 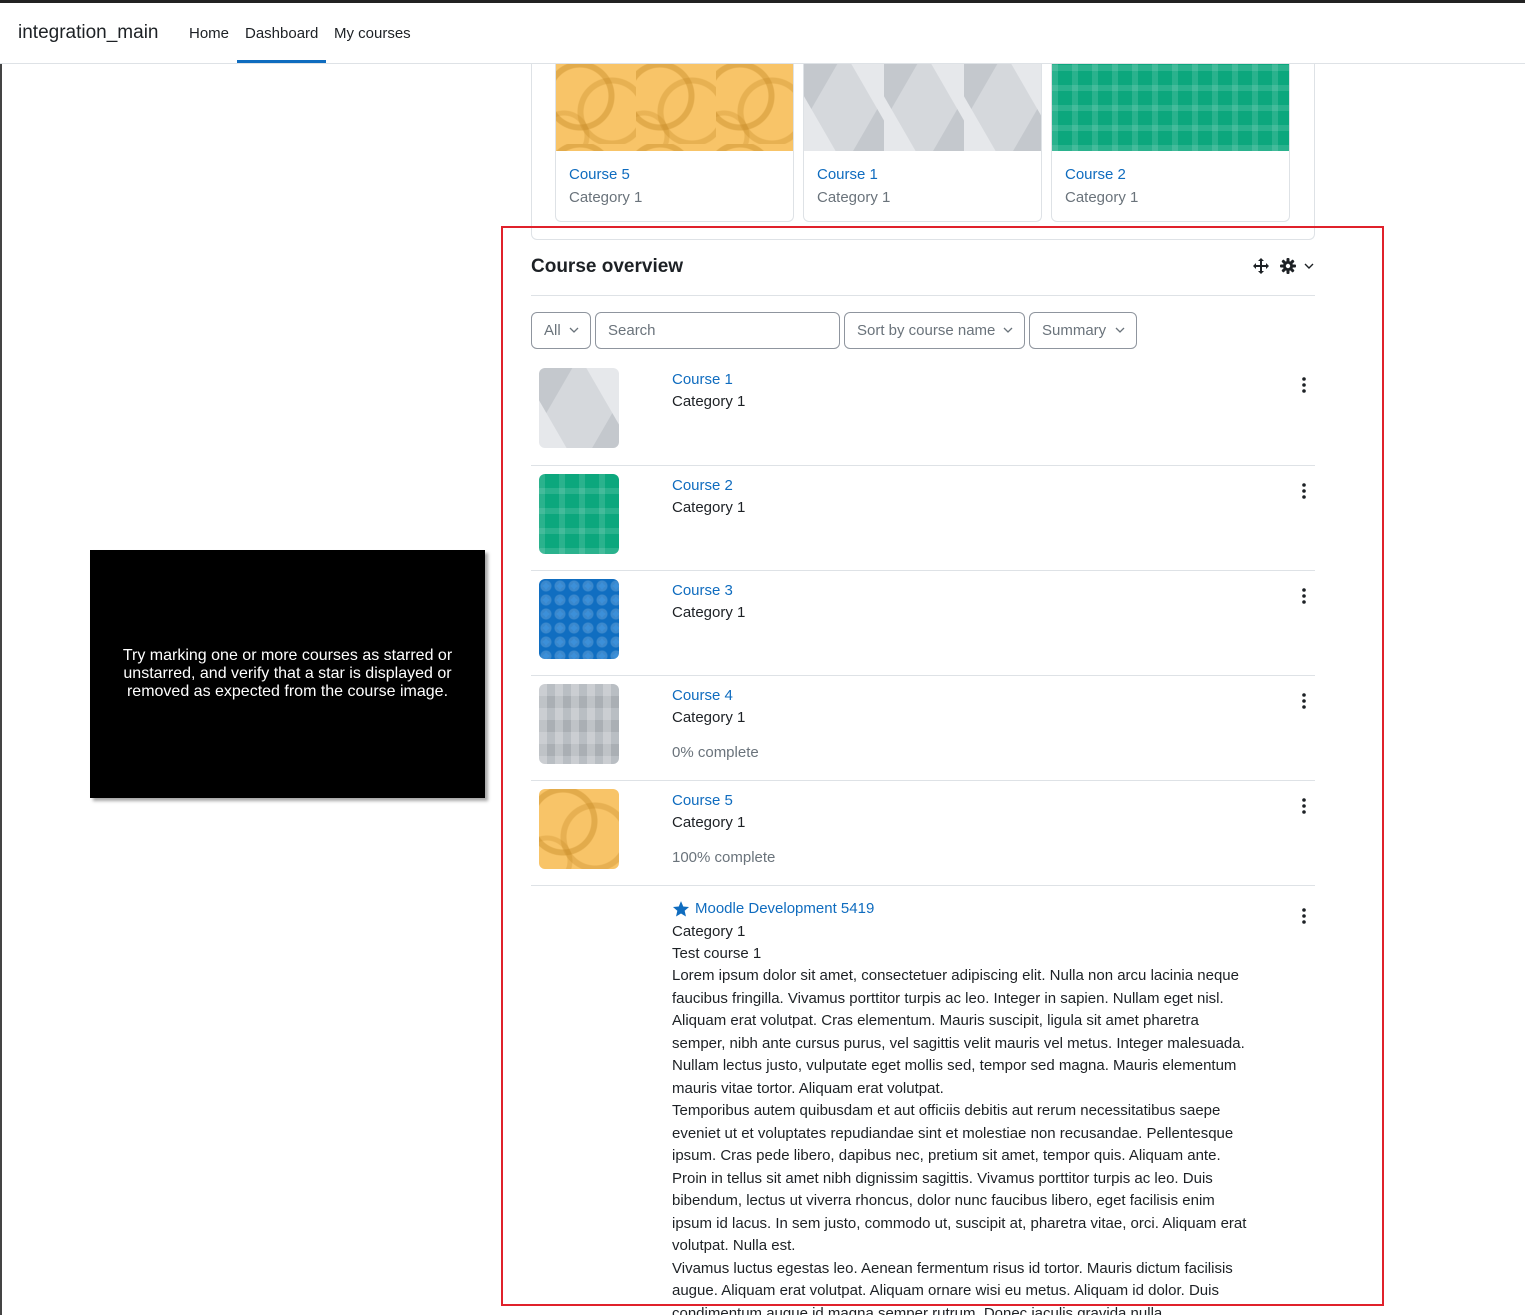 What do you see at coordinates (717, 953) in the screenshot?
I see `course-shortname: Test course 1` at bounding box center [717, 953].